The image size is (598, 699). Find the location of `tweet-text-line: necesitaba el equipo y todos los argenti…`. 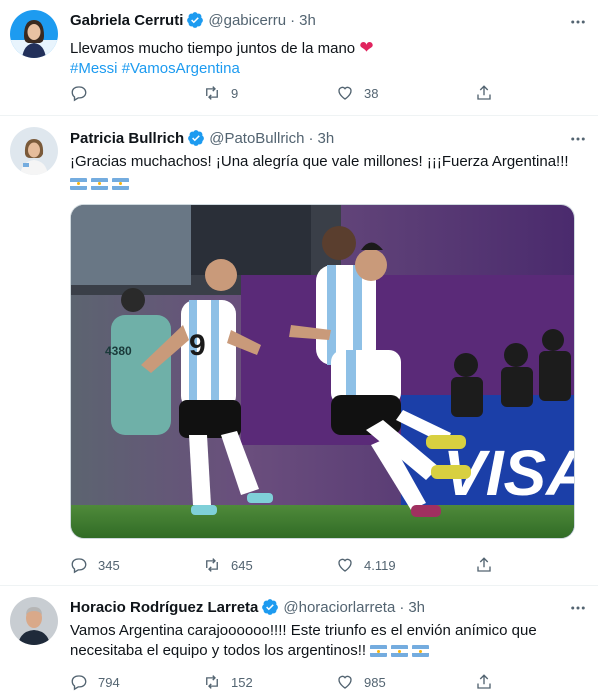

tweet-text-line: necesitaba el equipo y todos los argenti… is located at coordinates (218, 650).